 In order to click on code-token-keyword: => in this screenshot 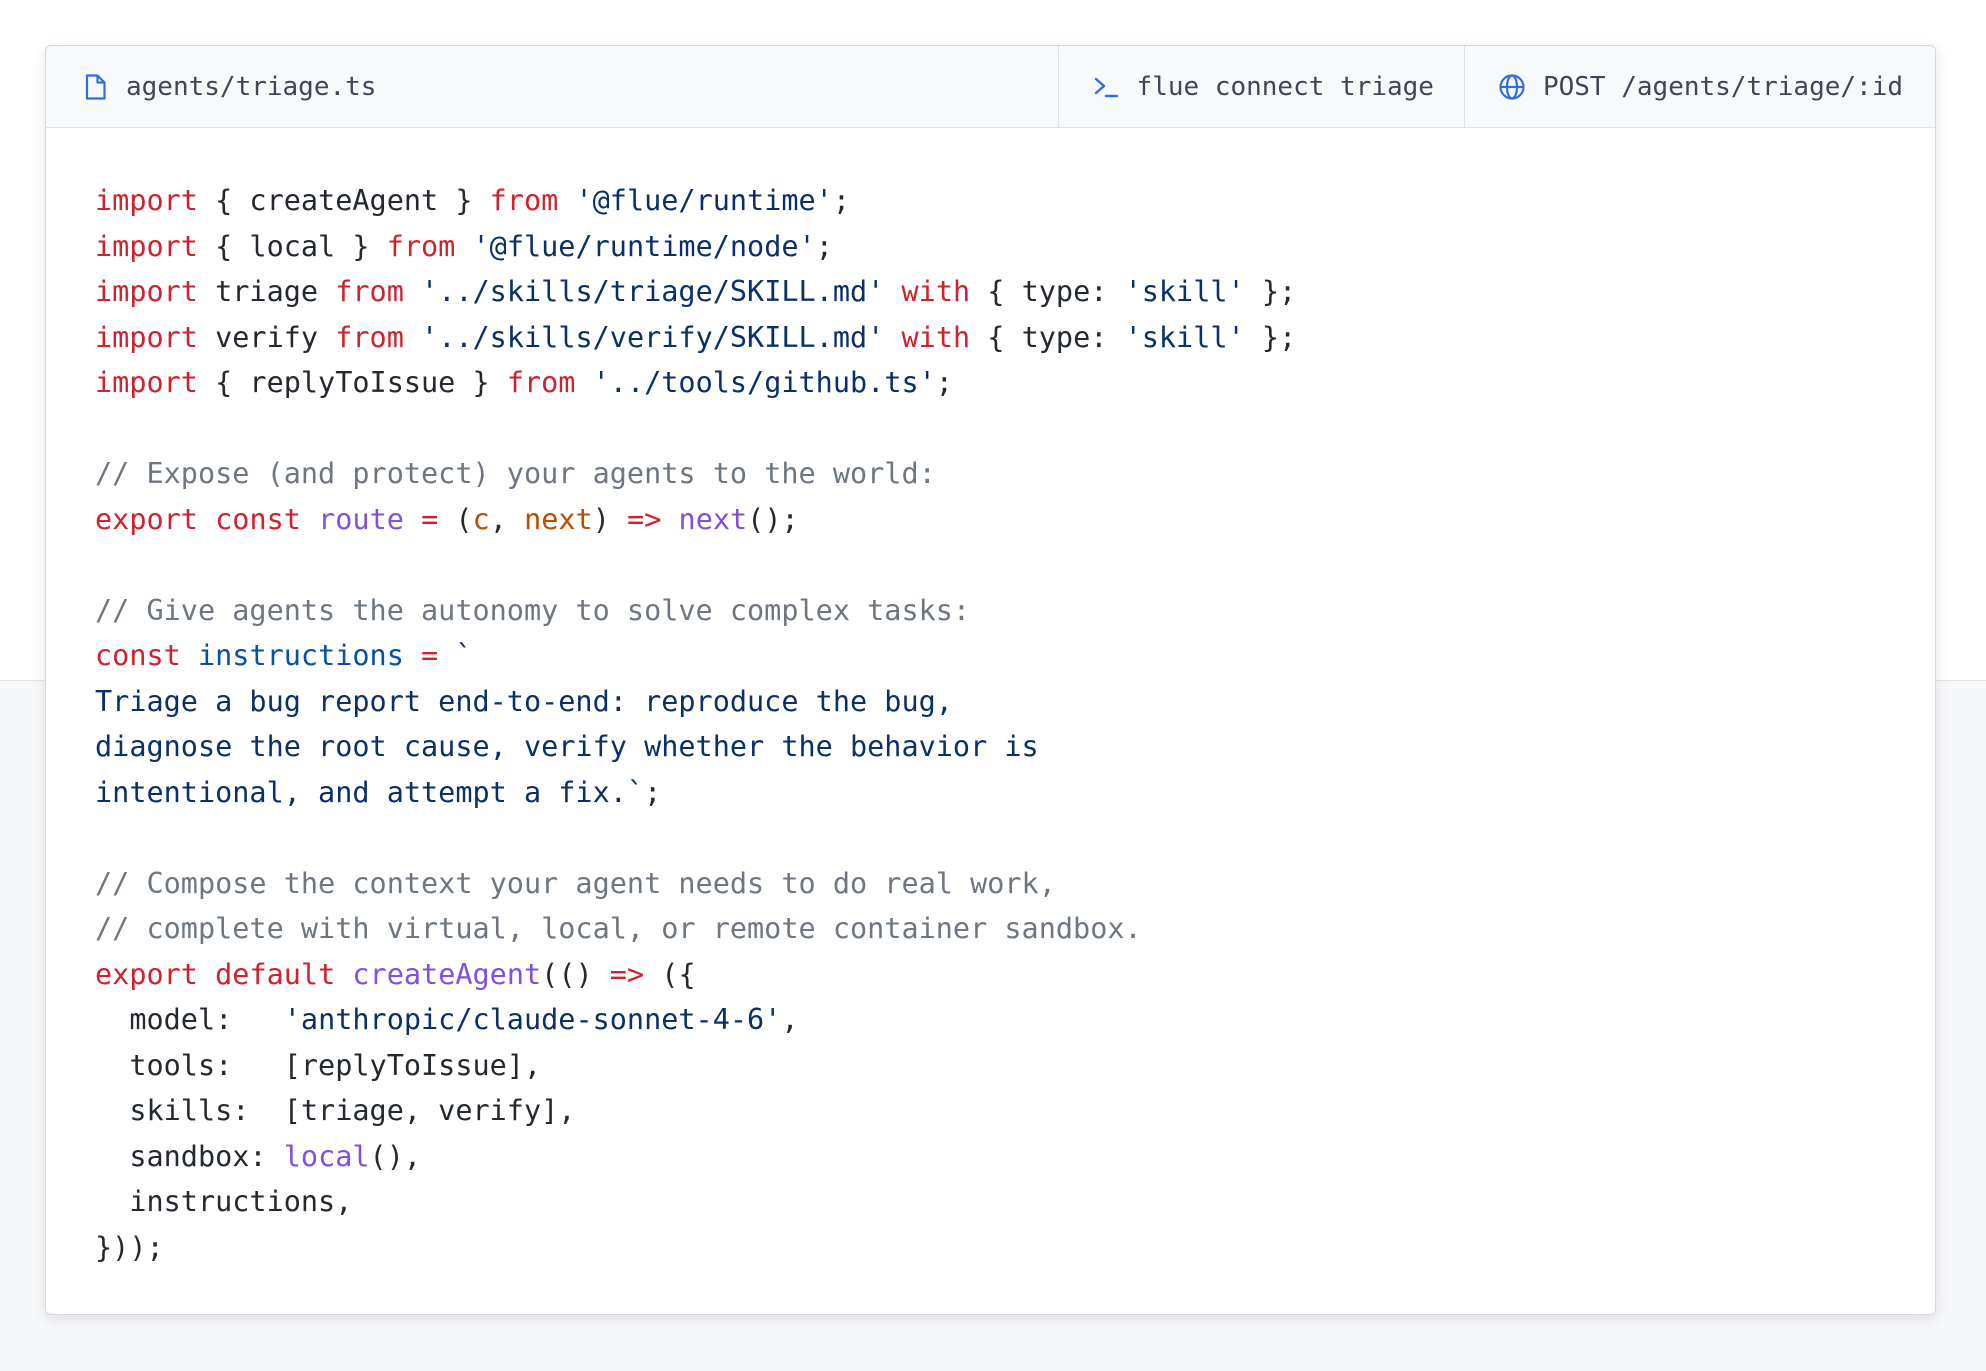, I will do `click(644, 519)`.